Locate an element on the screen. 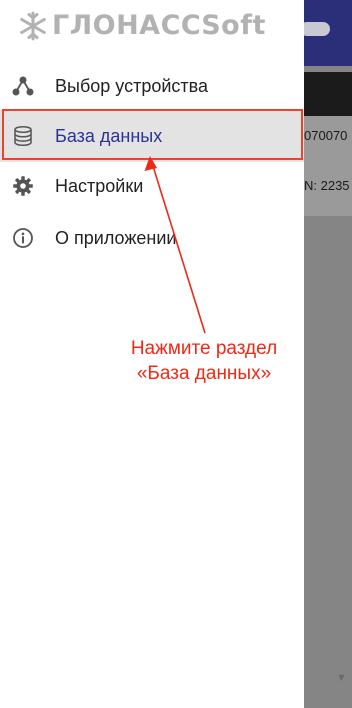  menu-item-settings: Настройки is located at coordinates (152, 186).